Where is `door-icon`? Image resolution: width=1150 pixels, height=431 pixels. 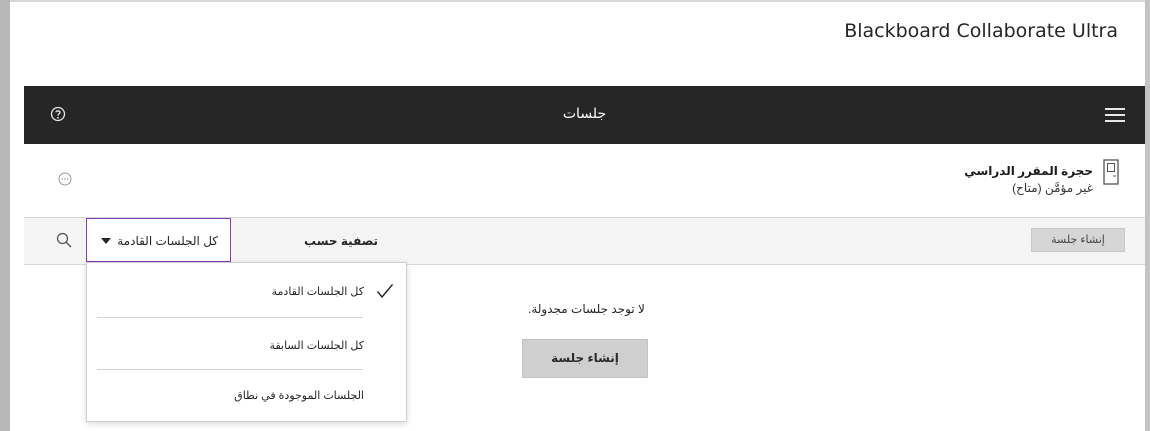 door-icon is located at coordinates (1111, 172).